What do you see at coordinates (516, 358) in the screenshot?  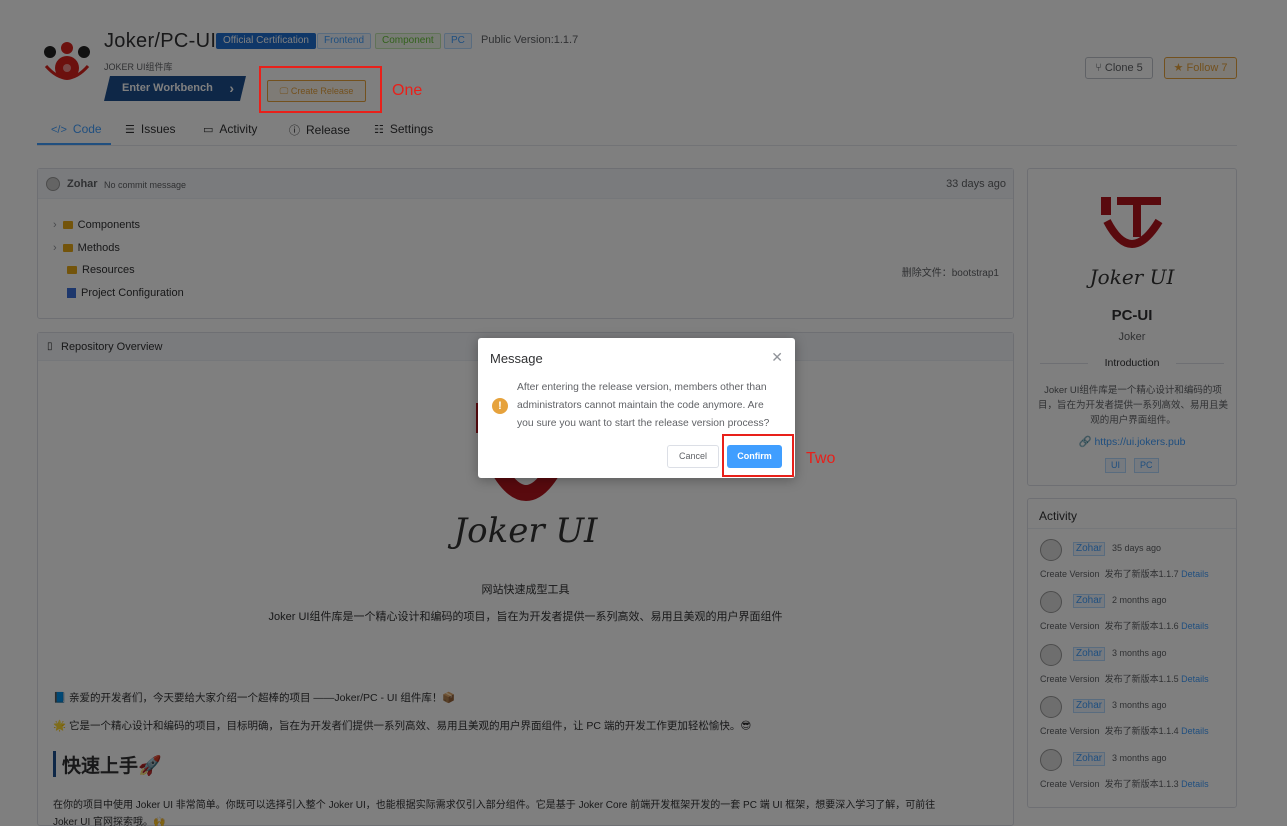 I see `dialog-title: Message` at bounding box center [516, 358].